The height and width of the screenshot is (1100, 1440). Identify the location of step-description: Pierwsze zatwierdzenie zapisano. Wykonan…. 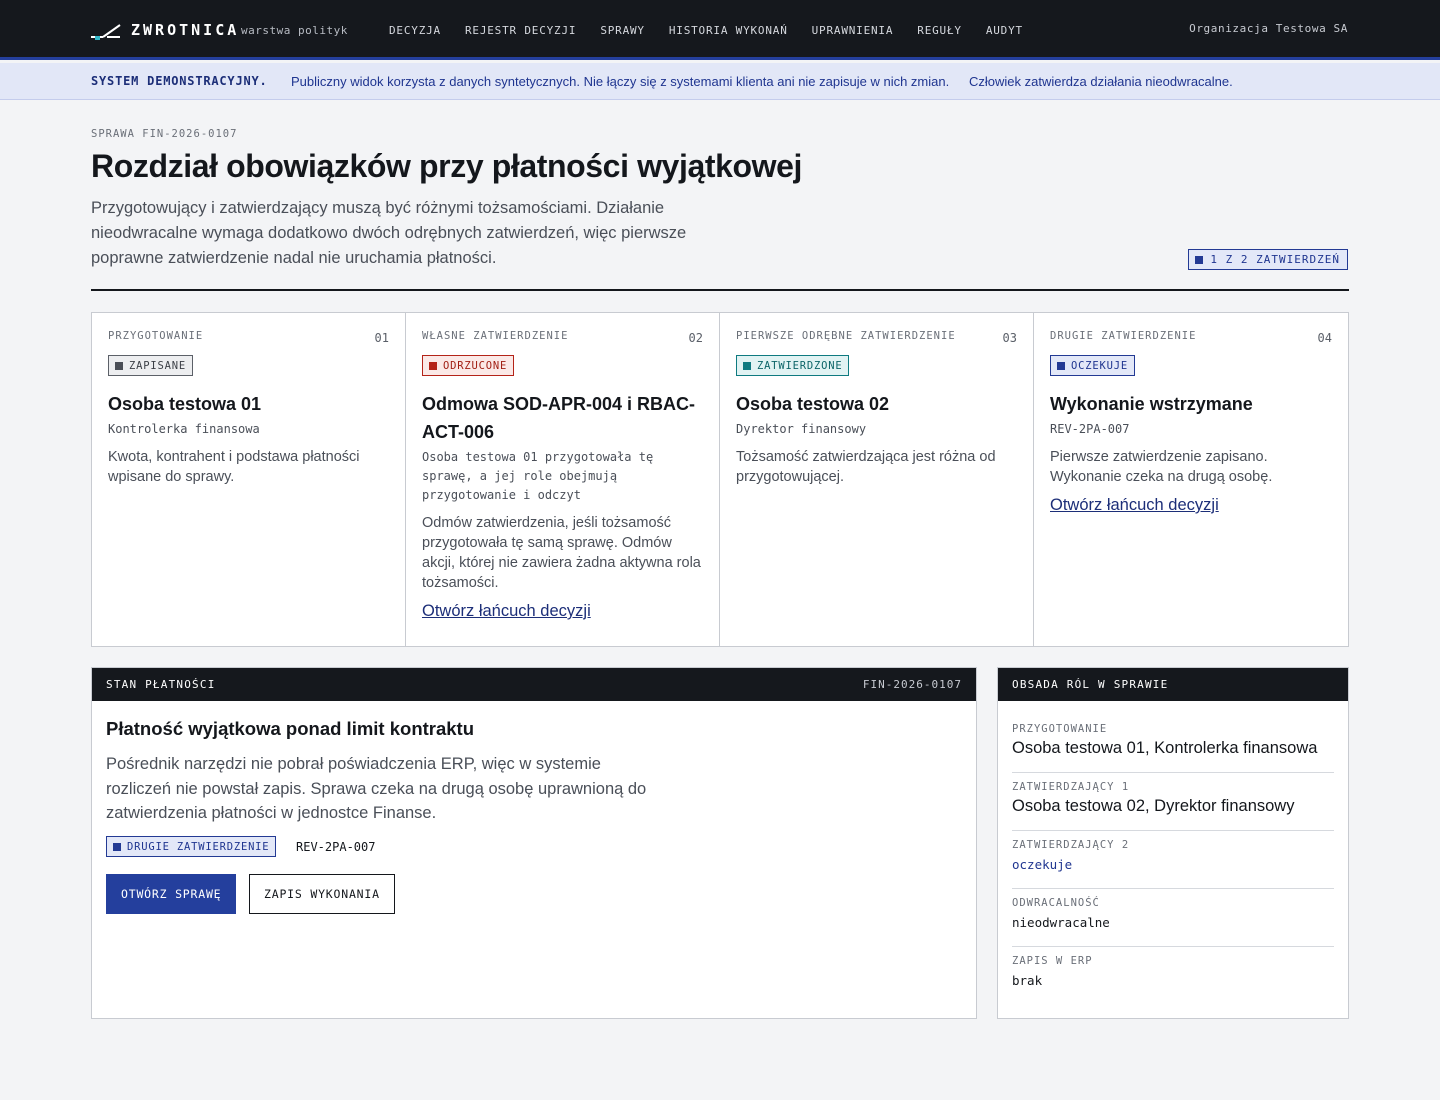
(1161, 467).